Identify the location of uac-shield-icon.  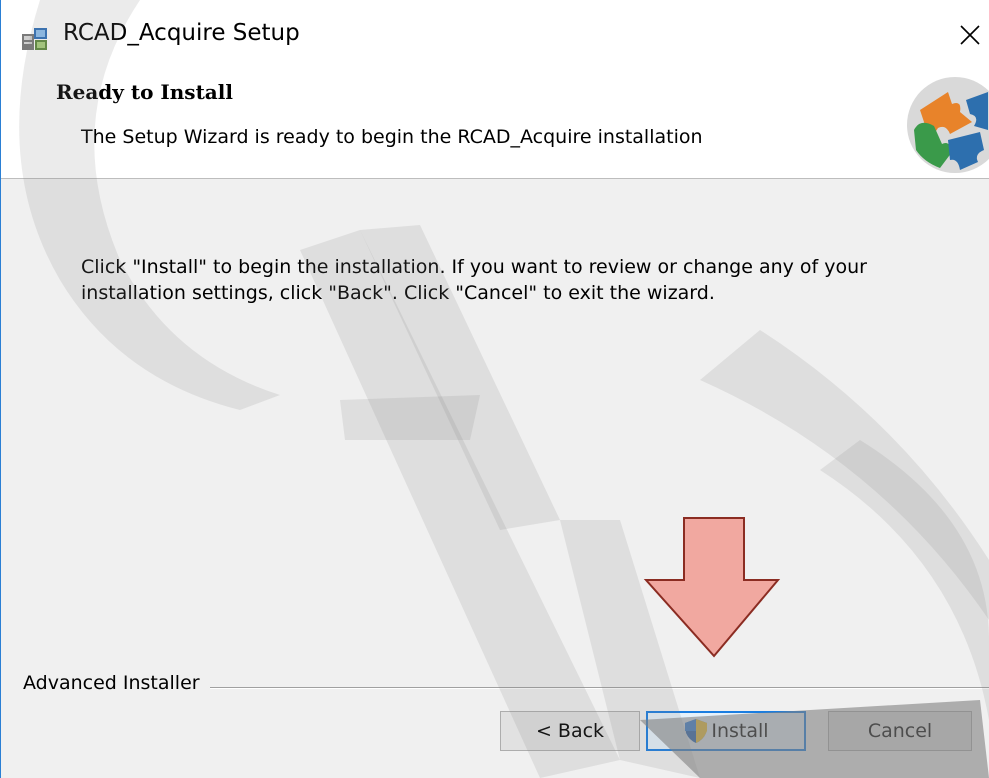
(696, 731).